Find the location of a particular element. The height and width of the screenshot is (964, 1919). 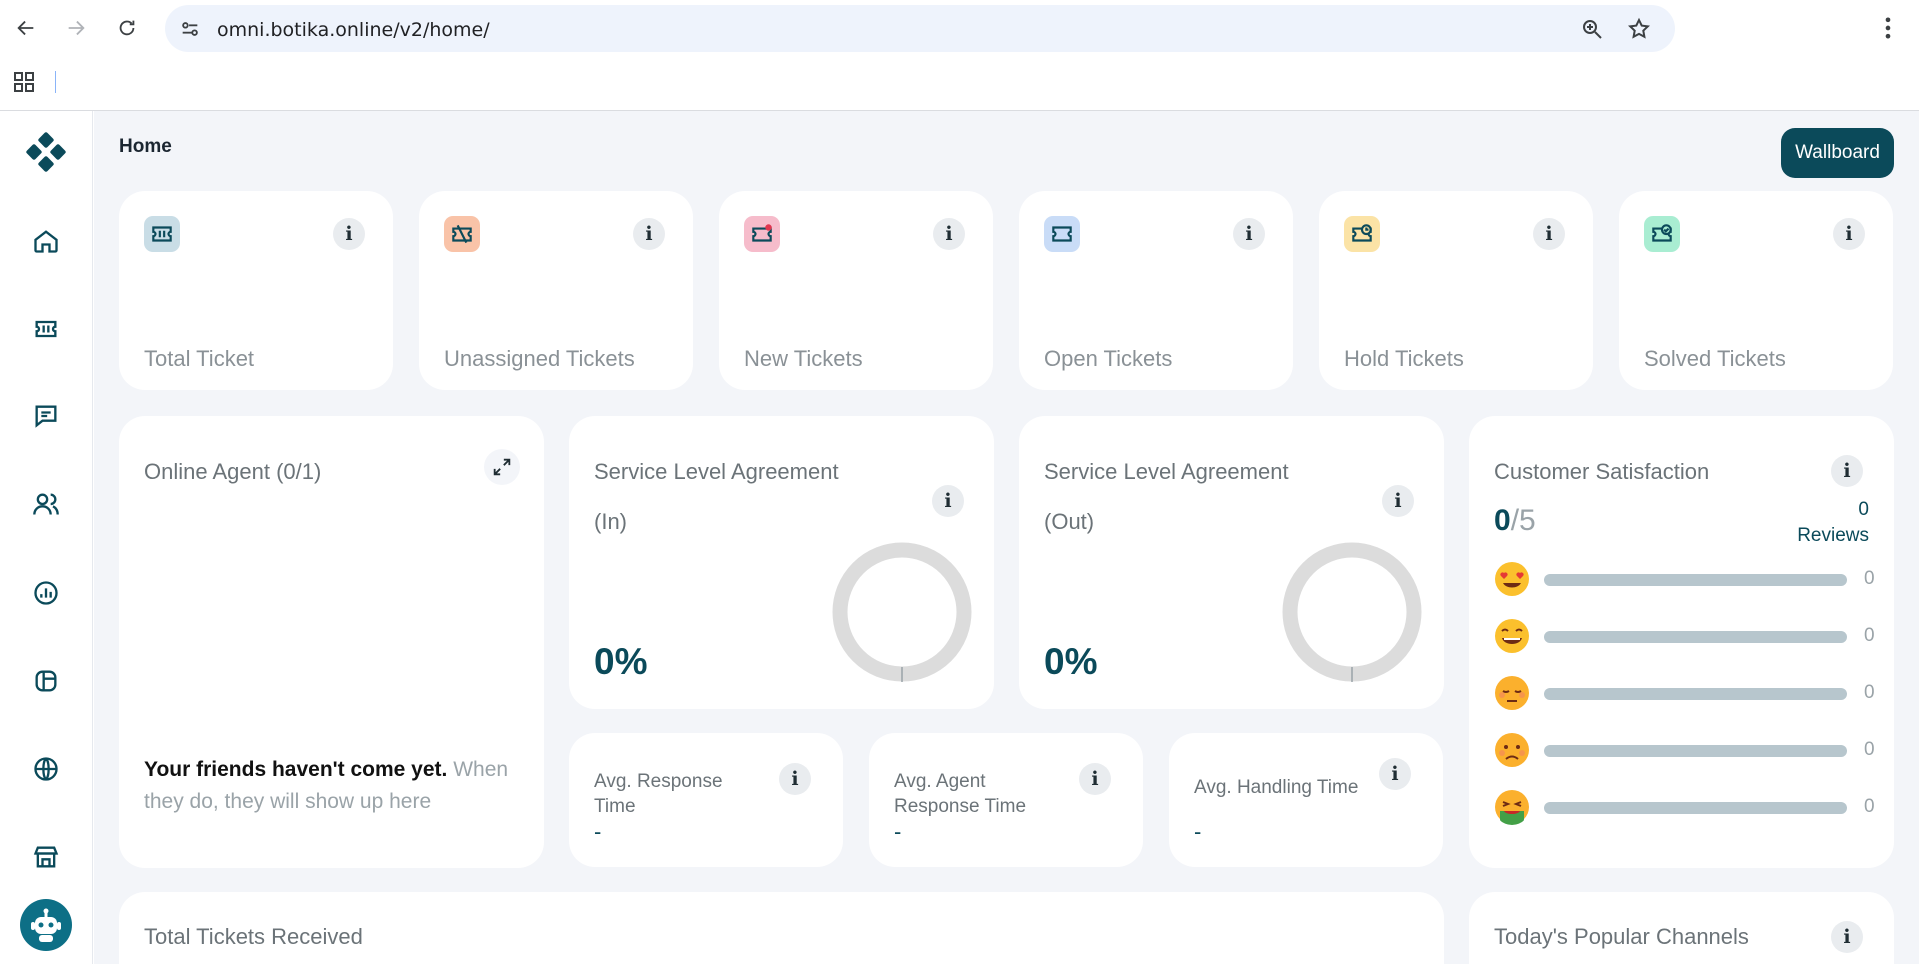

botika-logo is located at coordinates (46, 152).